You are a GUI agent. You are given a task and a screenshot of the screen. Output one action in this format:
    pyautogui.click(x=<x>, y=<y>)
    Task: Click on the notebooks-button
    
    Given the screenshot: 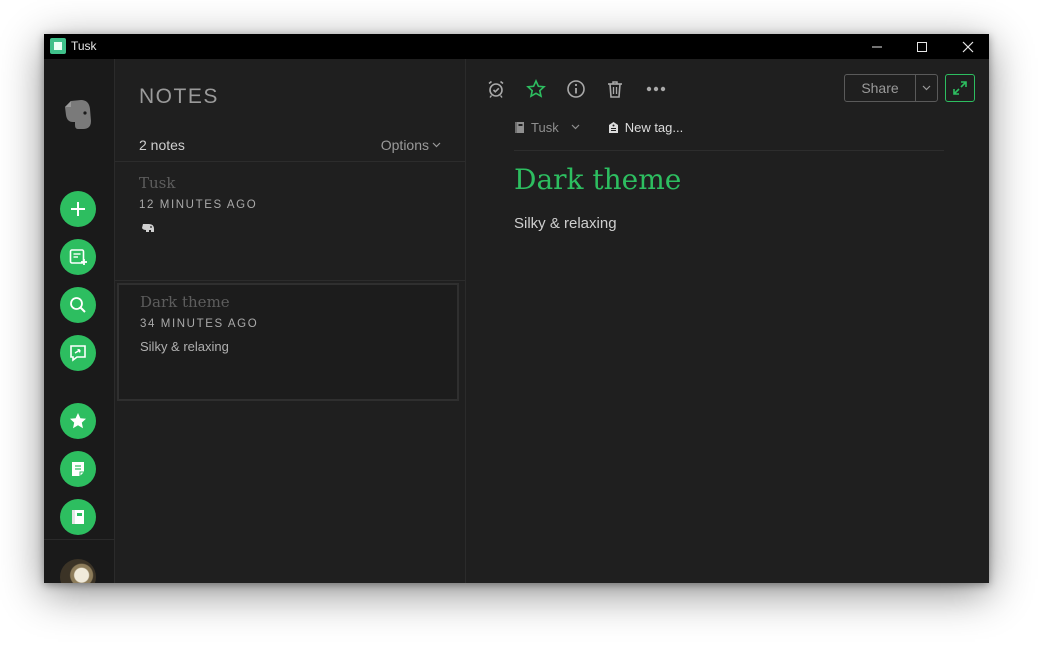 What is the action you would take?
    pyautogui.click(x=78, y=517)
    